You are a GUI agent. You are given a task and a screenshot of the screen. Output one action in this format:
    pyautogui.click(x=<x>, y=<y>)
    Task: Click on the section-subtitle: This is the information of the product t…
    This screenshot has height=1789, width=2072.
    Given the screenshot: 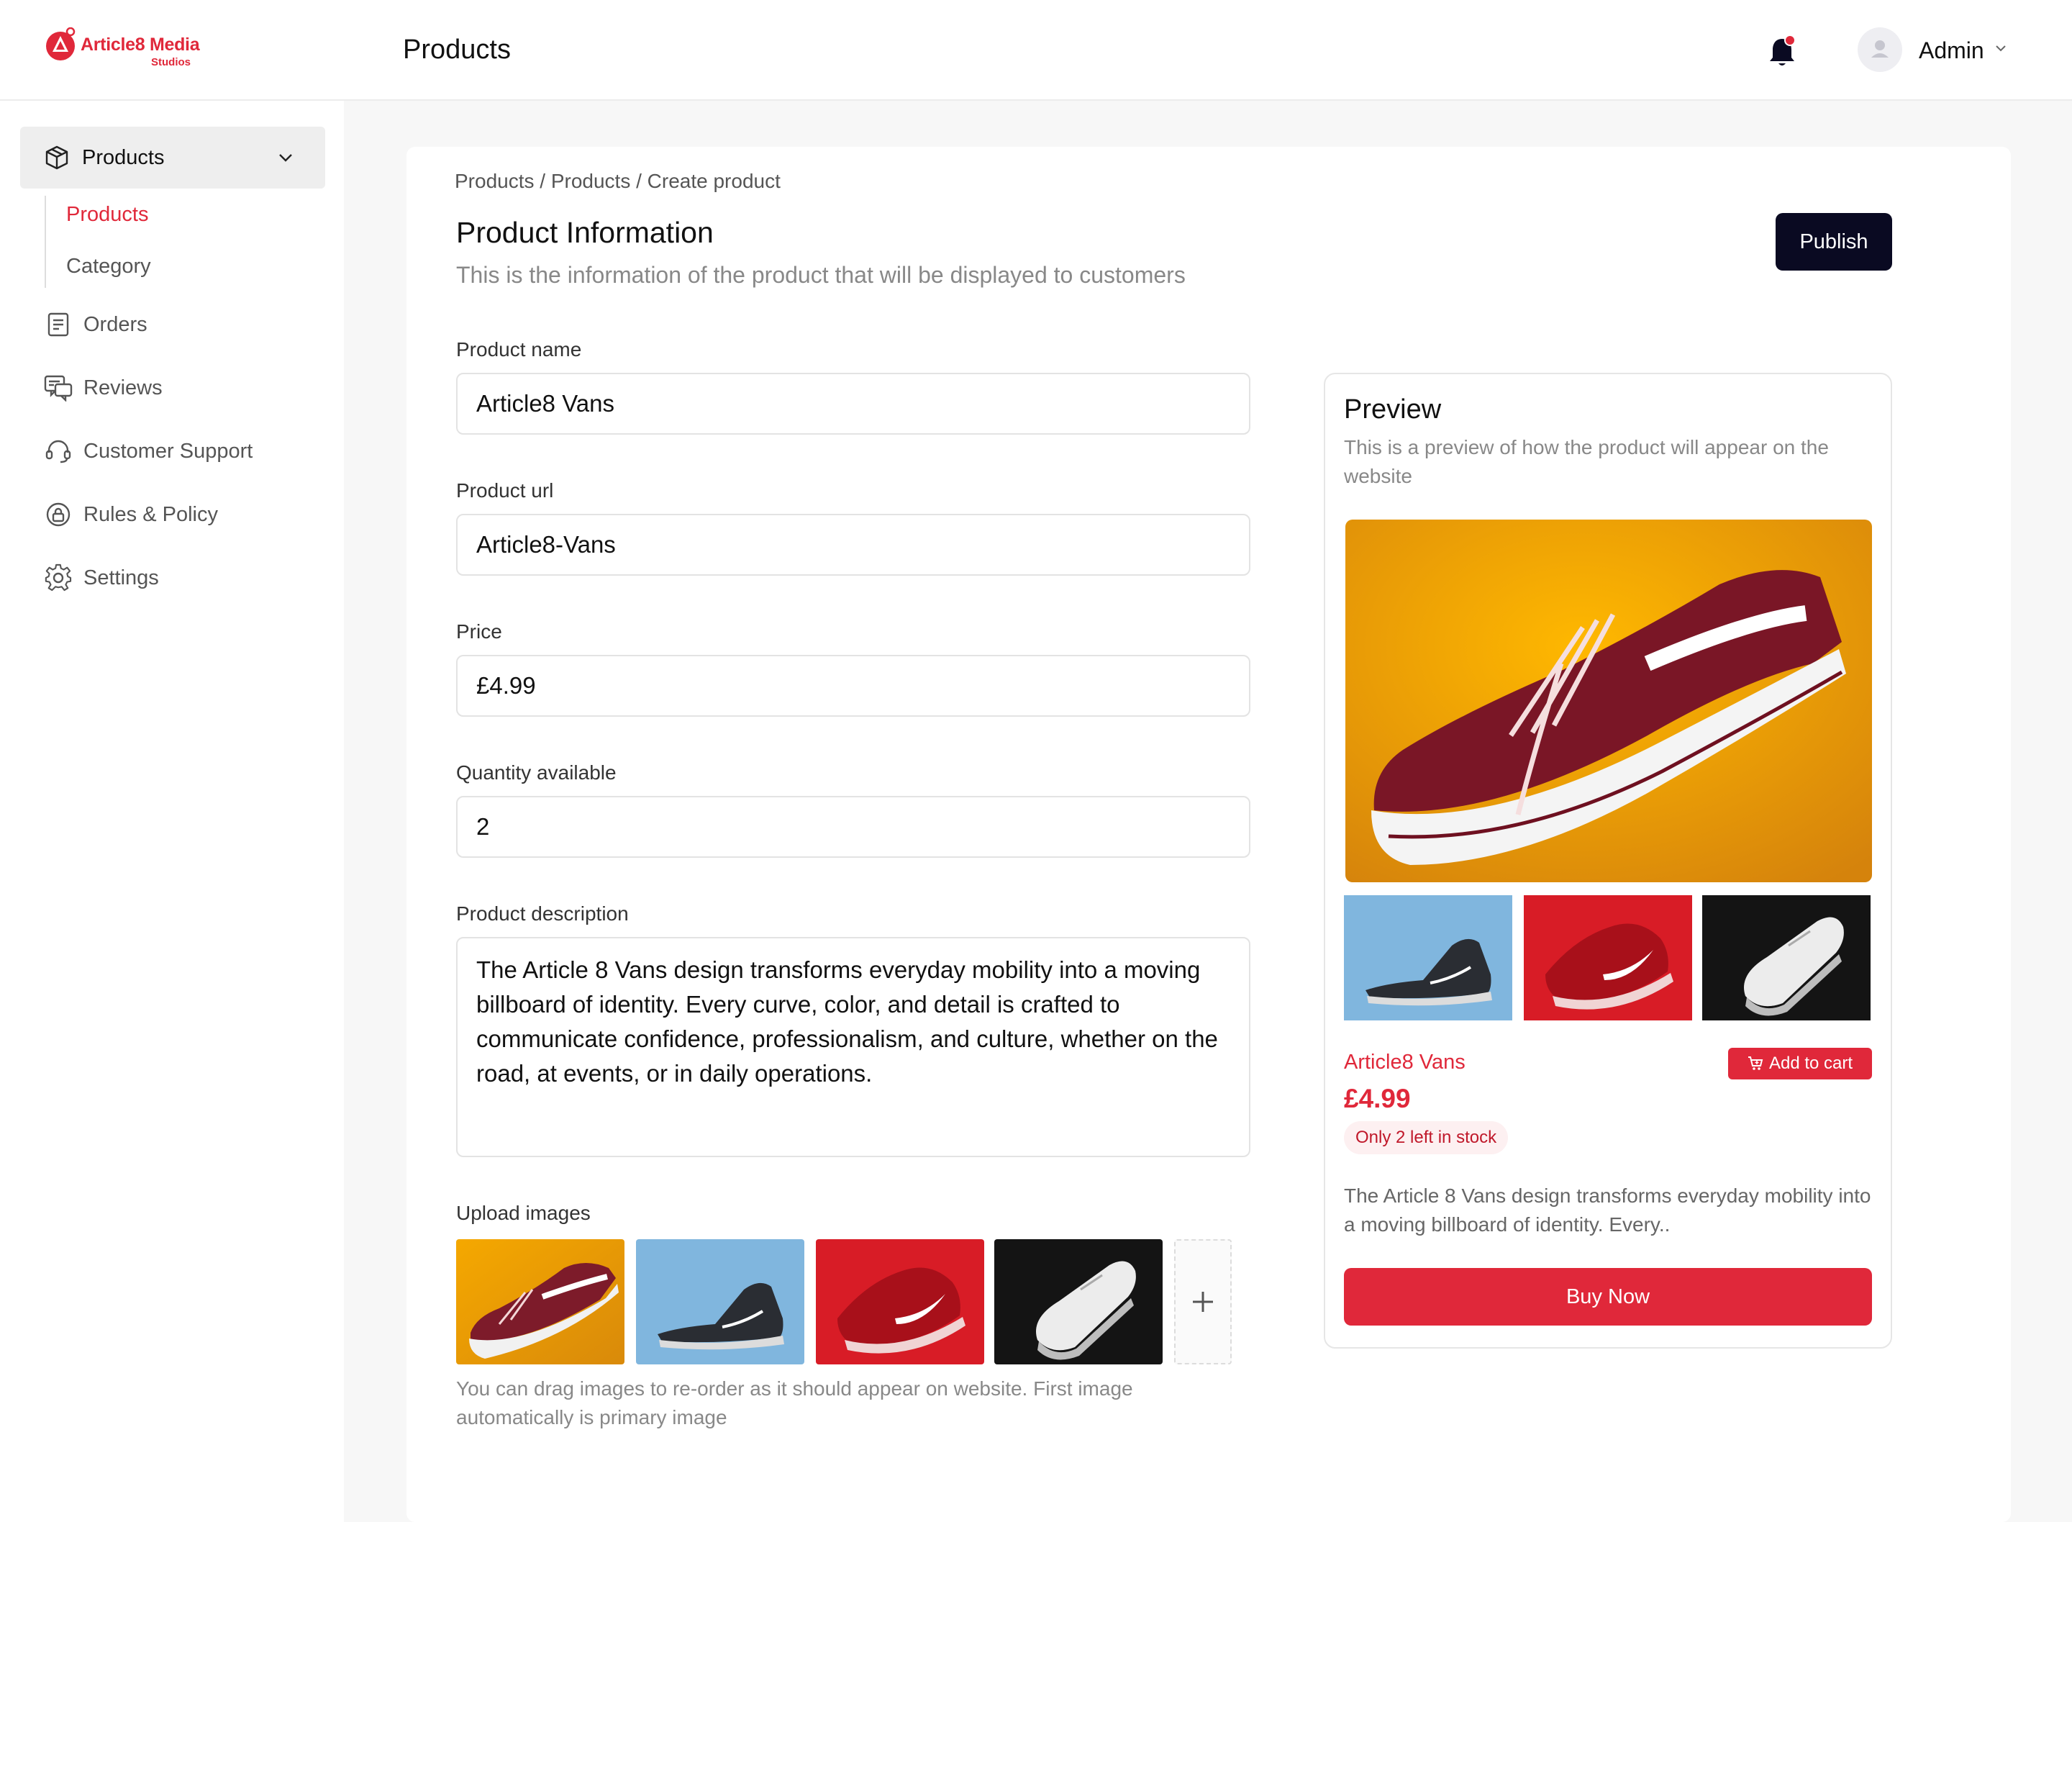 What is the action you would take?
    pyautogui.click(x=821, y=275)
    